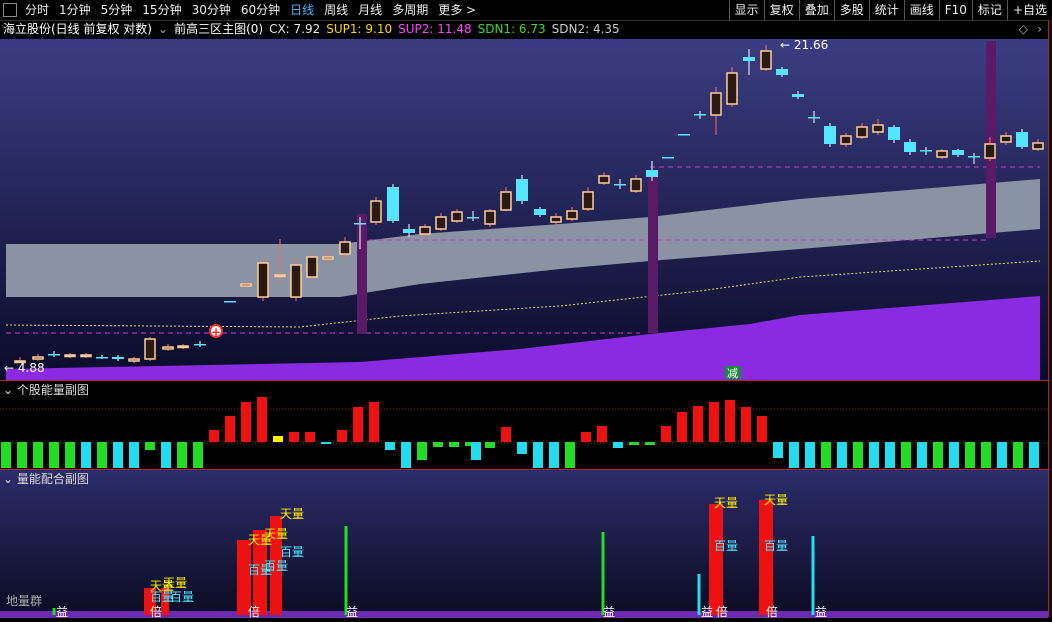 The height and width of the screenshot is (622, 1052). I want to click on diamond-icon: ◇, so click(1023, 29).